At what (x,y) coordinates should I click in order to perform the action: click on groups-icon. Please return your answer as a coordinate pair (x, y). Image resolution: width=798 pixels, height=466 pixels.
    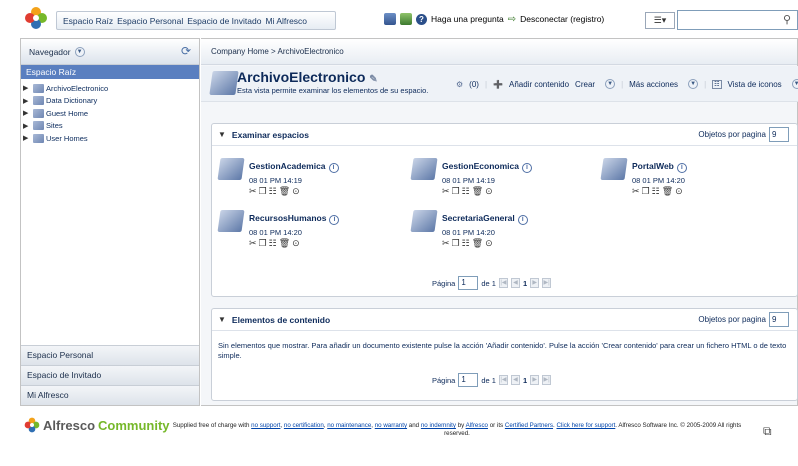
    Looking at the image, I should click on (406, 19).